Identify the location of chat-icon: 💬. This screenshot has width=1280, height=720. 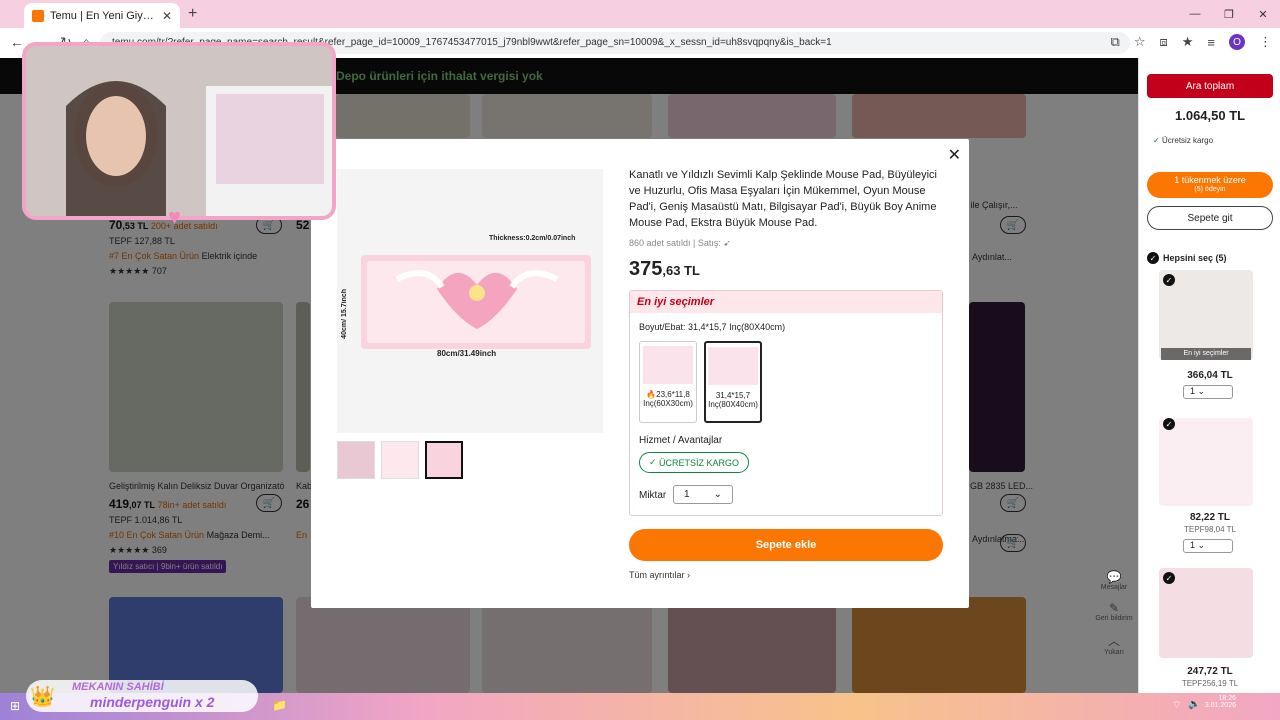
(1114, 577).